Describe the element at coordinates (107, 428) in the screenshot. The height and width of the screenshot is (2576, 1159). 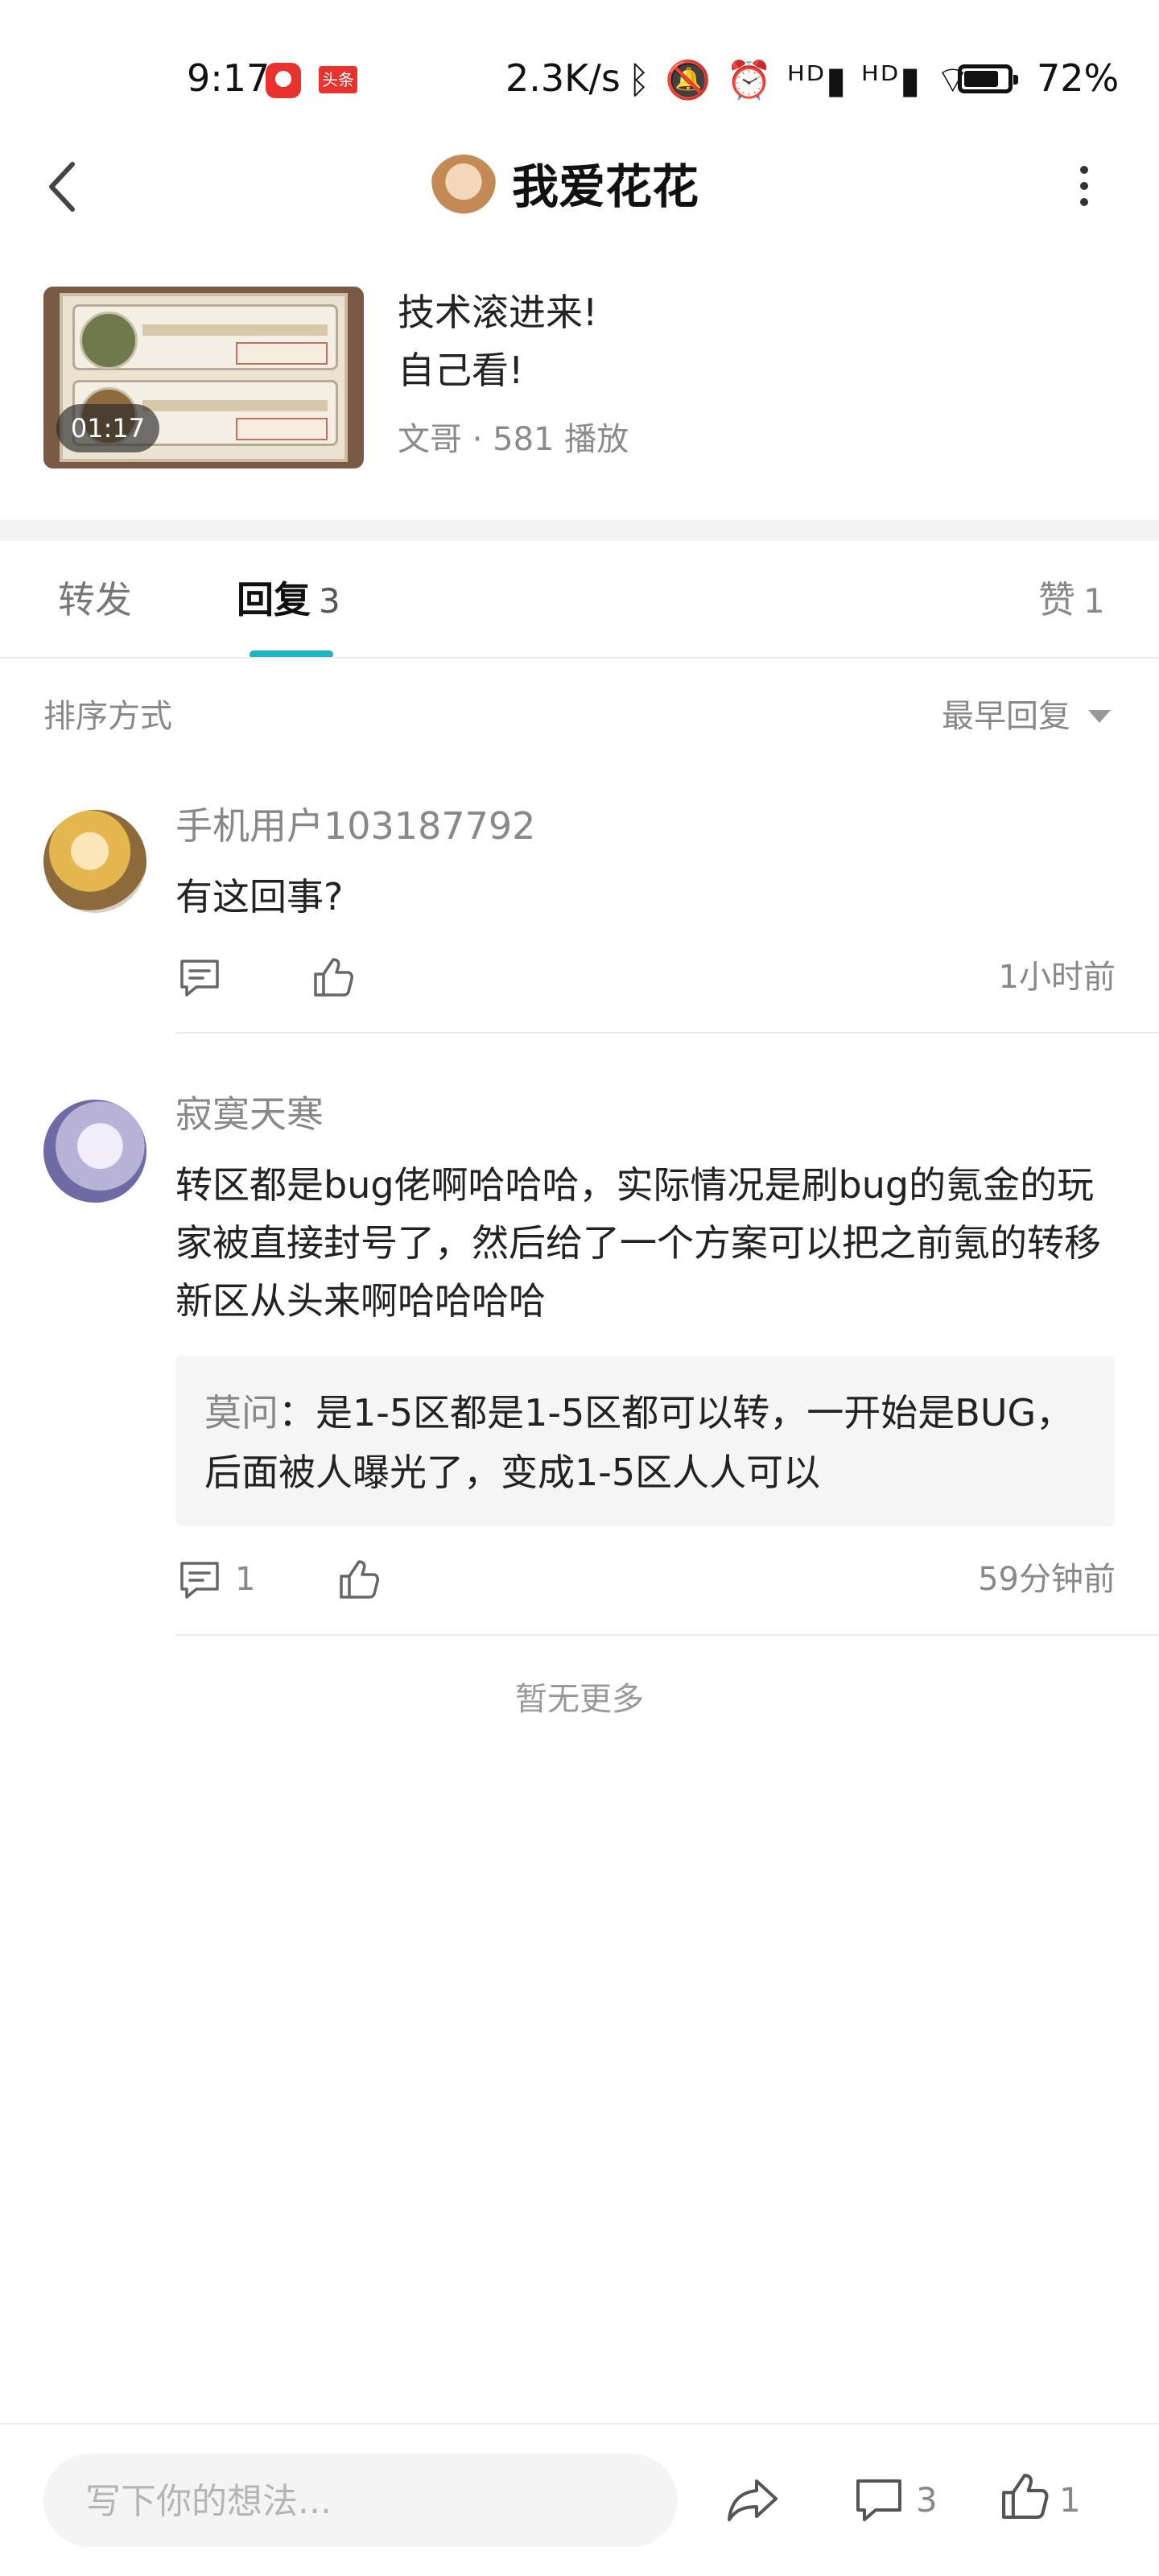
I see `video-duration: 01:17` at that location.